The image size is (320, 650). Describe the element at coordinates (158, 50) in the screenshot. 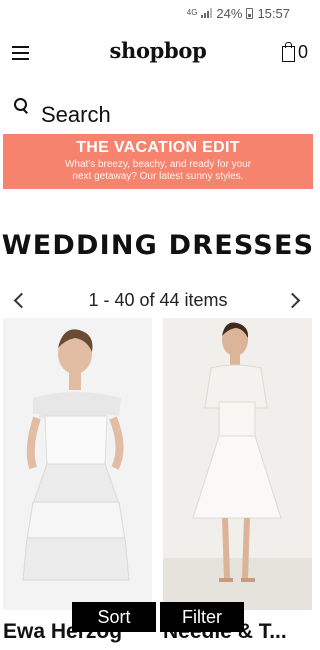

I see `shopbop-logo: shopbop` at that location.